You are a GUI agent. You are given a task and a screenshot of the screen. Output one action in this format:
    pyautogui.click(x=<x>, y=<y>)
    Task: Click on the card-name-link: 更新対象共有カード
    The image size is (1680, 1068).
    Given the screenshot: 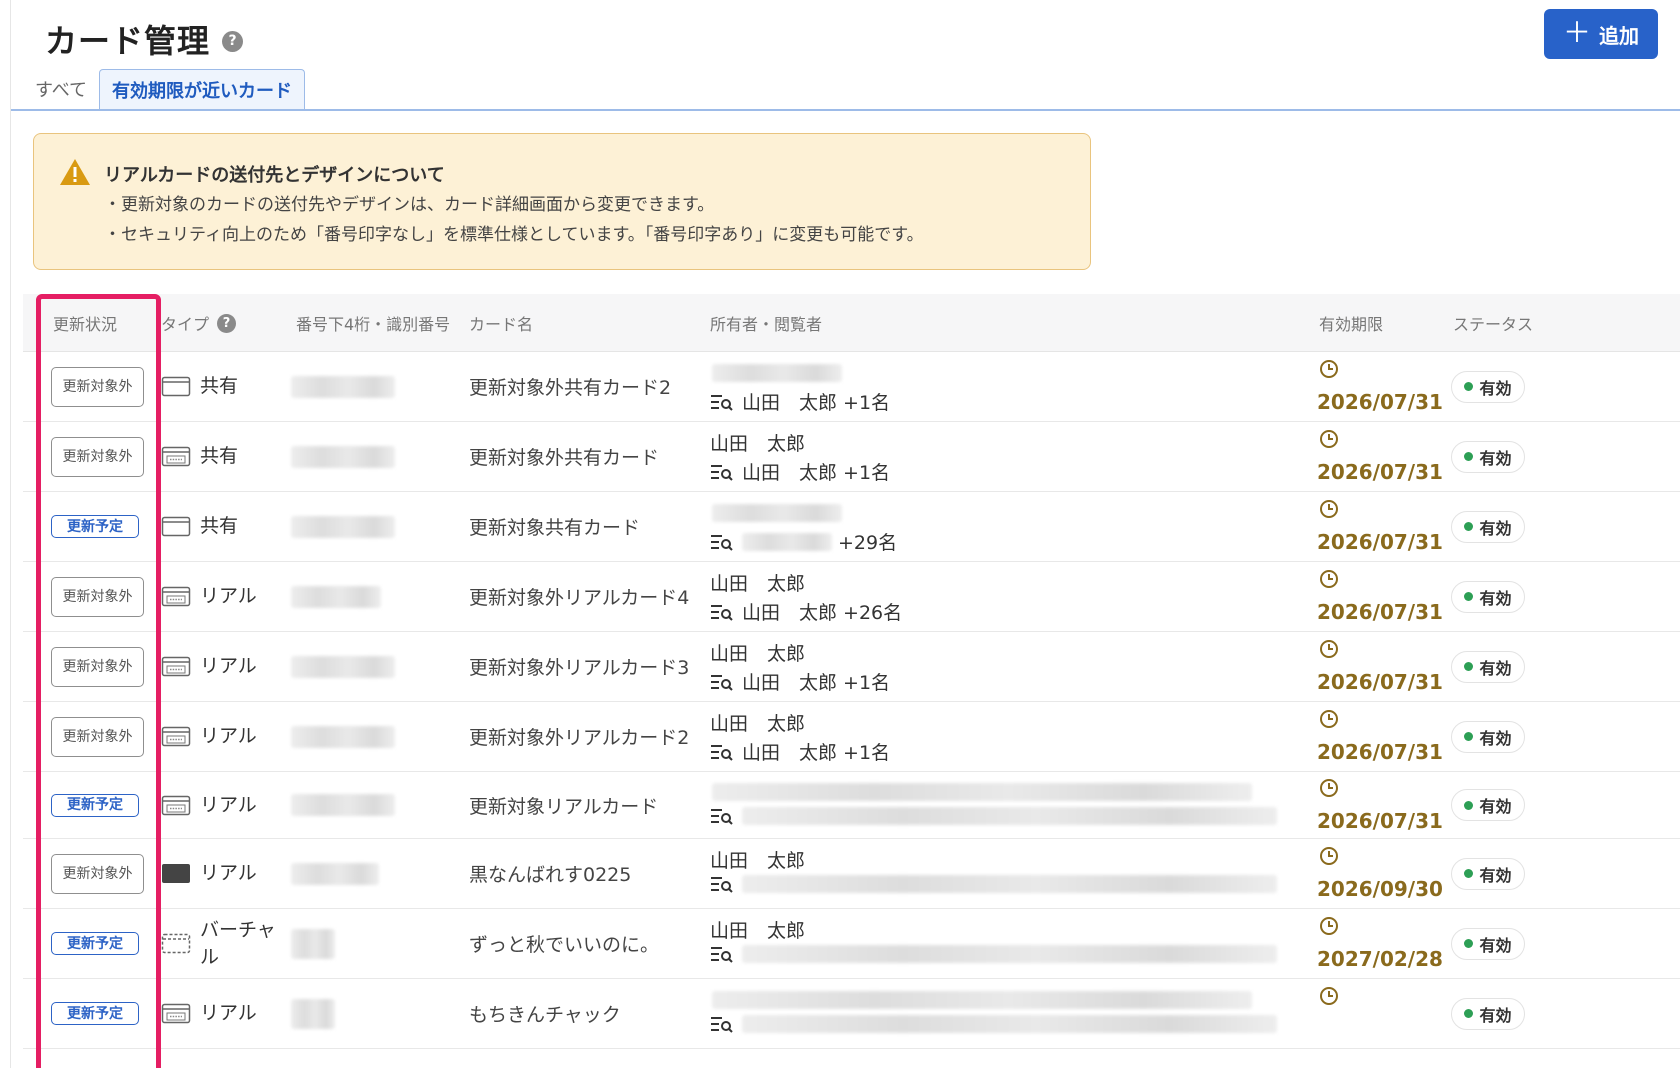 What is the action you would take?
    pyautogui.click(x=554, y=526)
    